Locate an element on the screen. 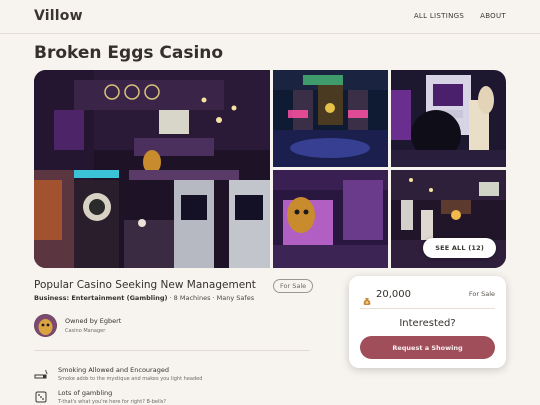 This screenshot has width=540, height=405. feature-title: Lots of gambling is located at coordinates (85, 393).